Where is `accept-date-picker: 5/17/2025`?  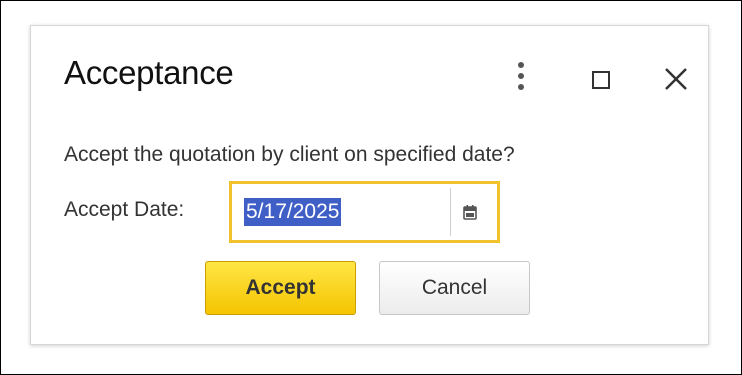 accept-date-picker: 5/17/2025 is located at coordinates (364, 212).